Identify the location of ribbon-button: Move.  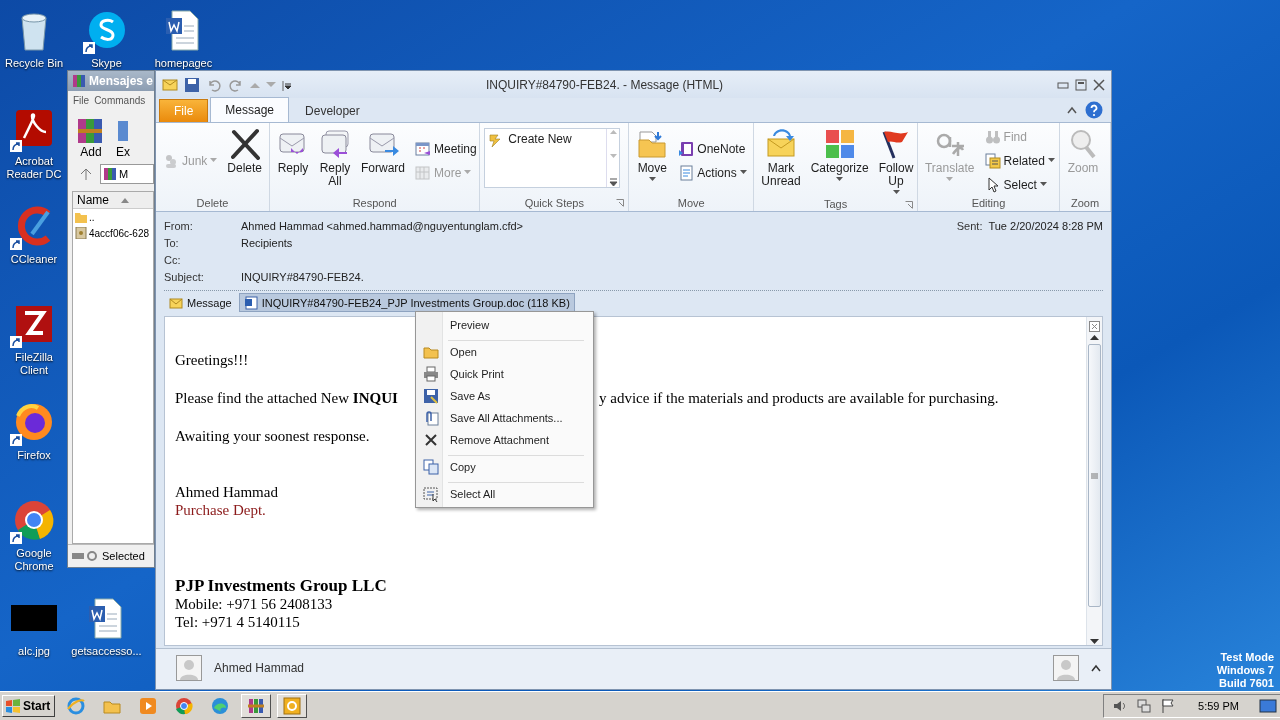
(652, 160).